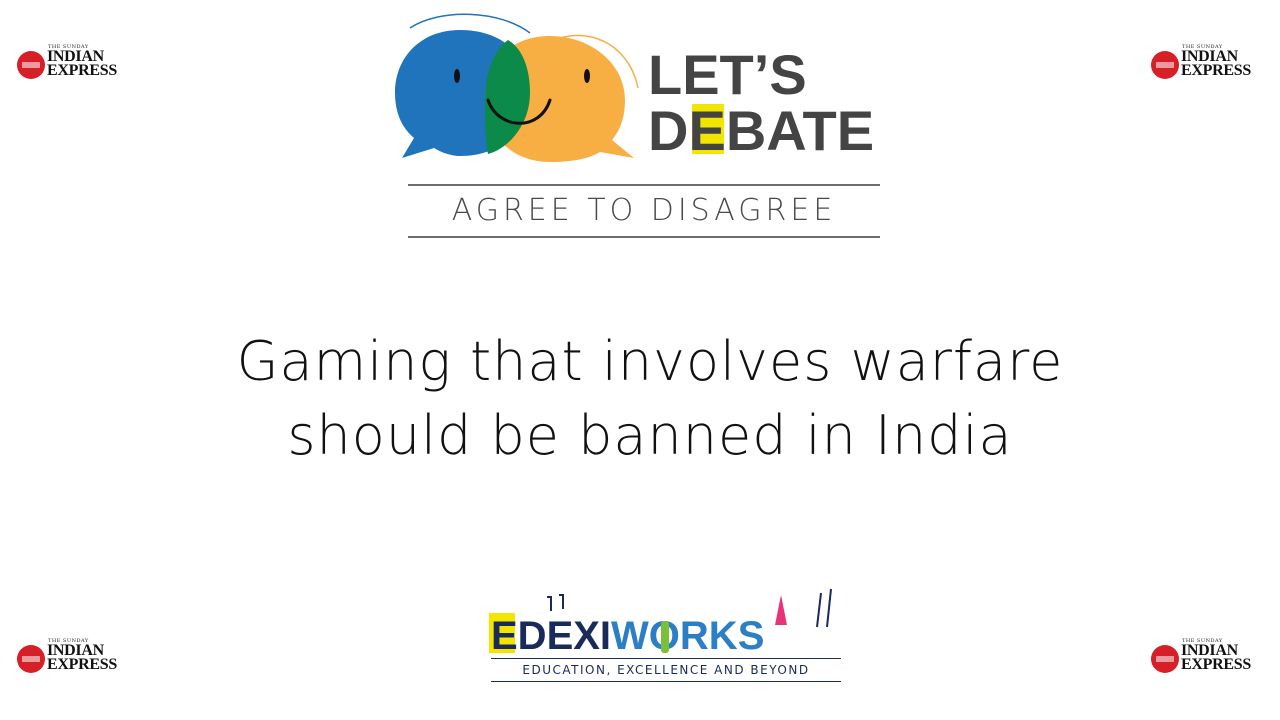 This screenshot has width=1280, height=720. I want to click on sketch-line-icon, so click(470, 23).